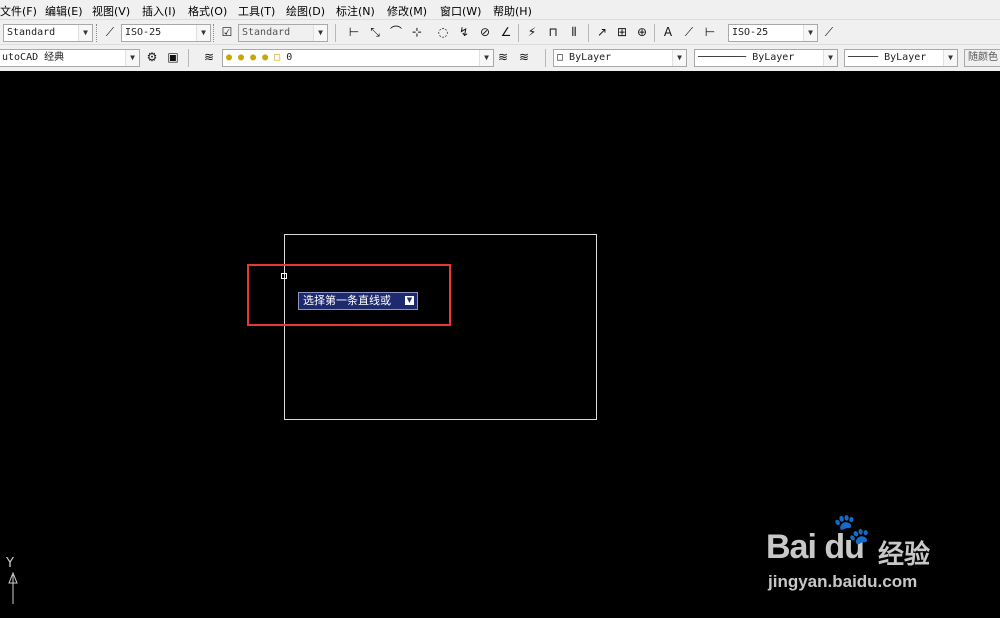  I want to click on linetype-select: ──────── ByLayer ▼, so click(766, 58).